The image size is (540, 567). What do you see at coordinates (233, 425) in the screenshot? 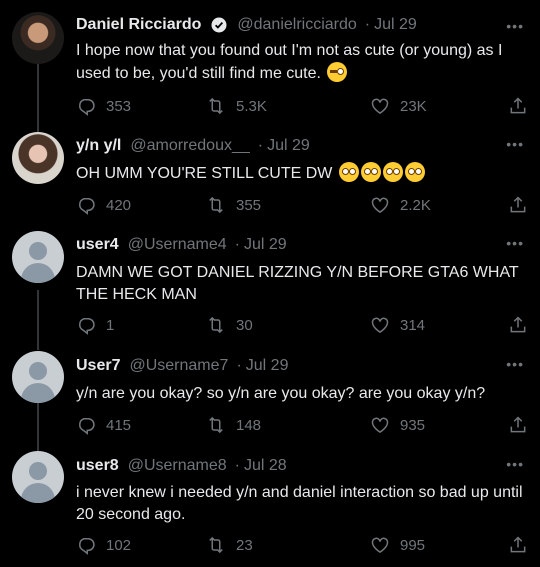
I see `retweet-button: 148` at bounding box center [233, 425].